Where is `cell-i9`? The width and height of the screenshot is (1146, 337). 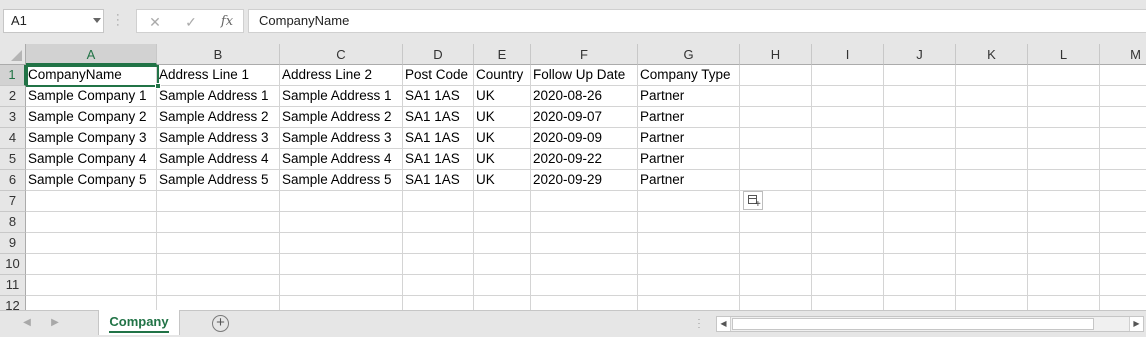 cell-i9 is located at coordinates (848, 243).